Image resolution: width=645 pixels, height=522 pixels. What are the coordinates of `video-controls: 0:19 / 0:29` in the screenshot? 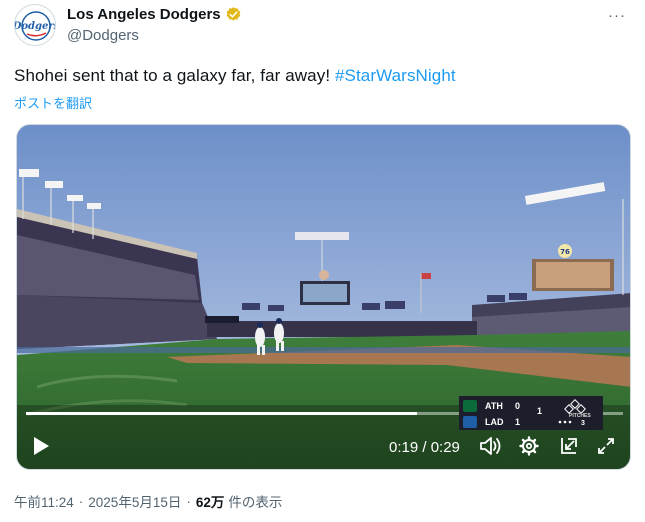 It's located at (323, 447).